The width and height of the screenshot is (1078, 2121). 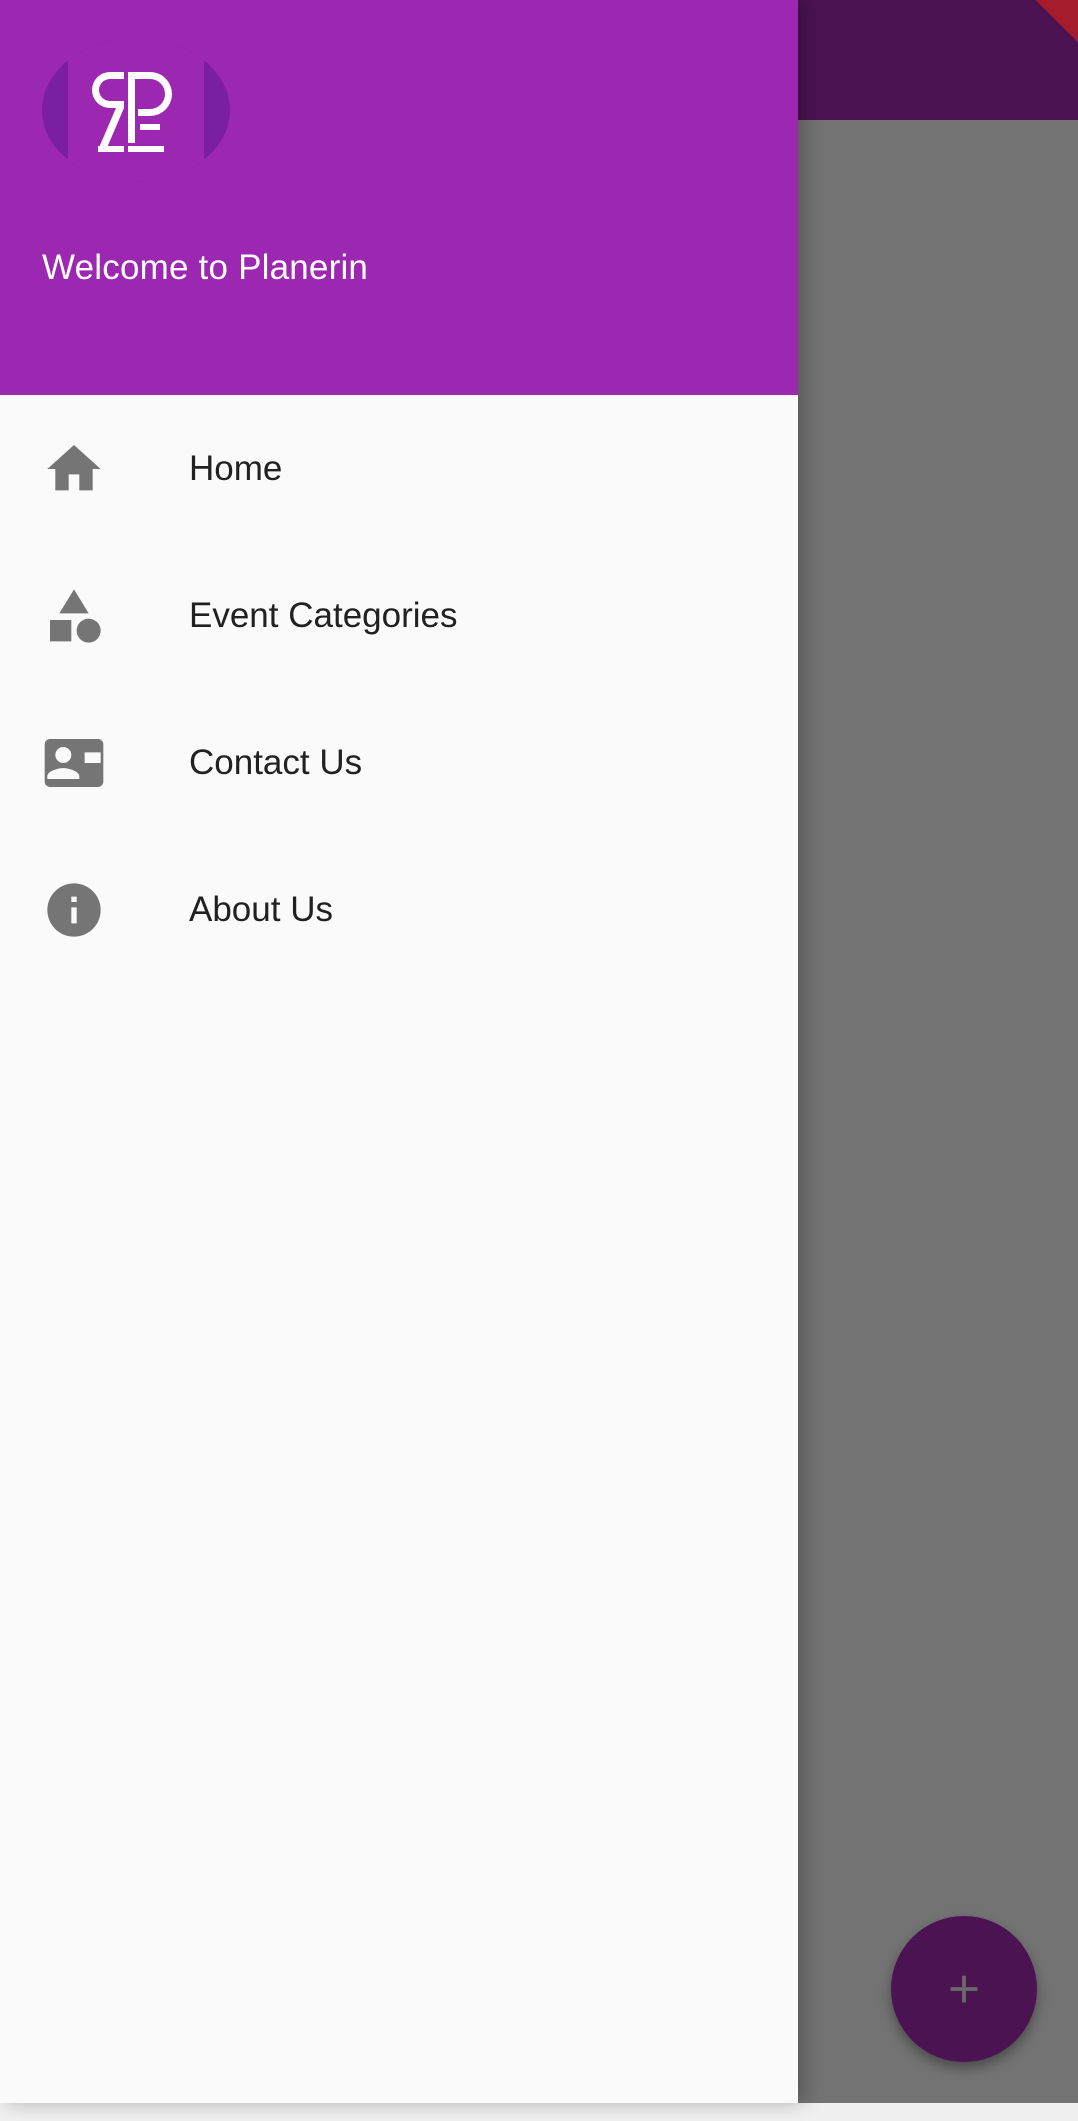 I want to click on add-icon, so click(x=964, y=1989).